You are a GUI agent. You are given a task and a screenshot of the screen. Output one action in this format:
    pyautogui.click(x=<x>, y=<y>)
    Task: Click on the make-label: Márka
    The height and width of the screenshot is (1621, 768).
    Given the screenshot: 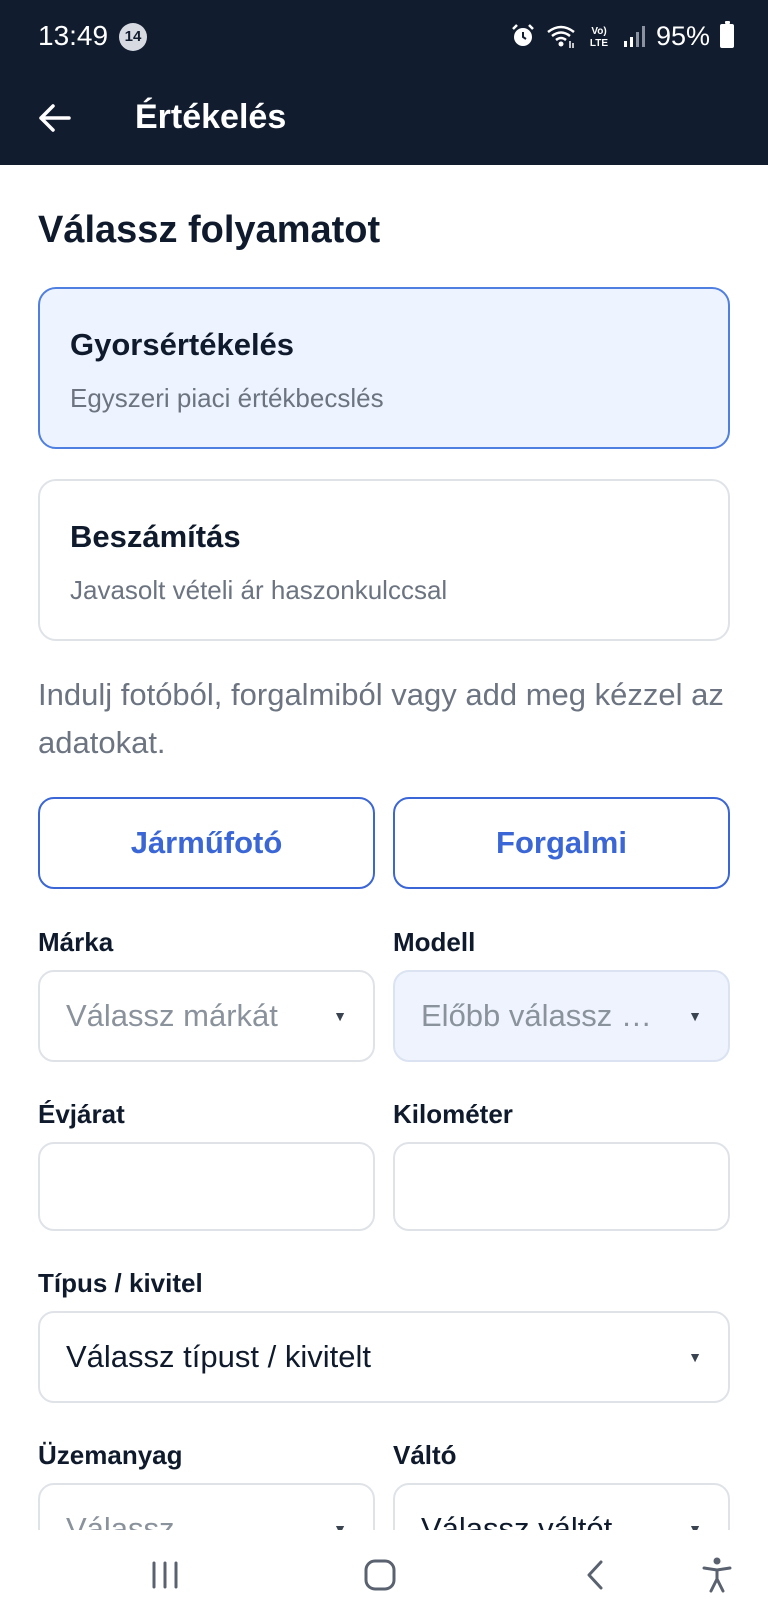 What is the action you would take?
    pyautogui.click(x=76, y=942)
    